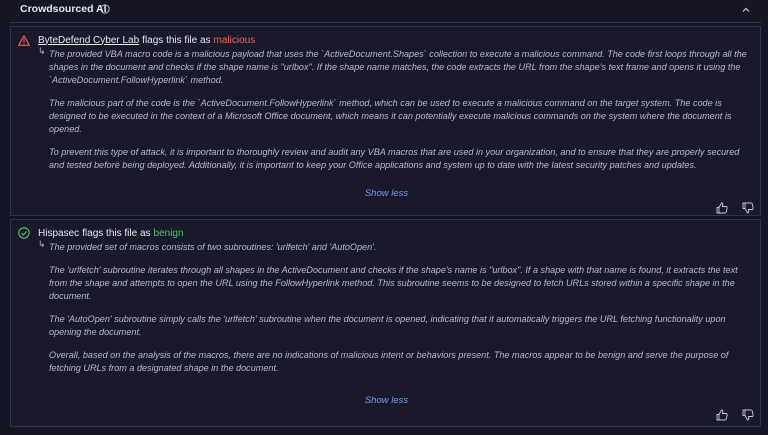 Image resolution: width=768 pixels, height=435 pixels. What do you see at coordinates (168, 233) in the screenshot?
I see `verdict-benign: benign` at bounding box center [168, 233].